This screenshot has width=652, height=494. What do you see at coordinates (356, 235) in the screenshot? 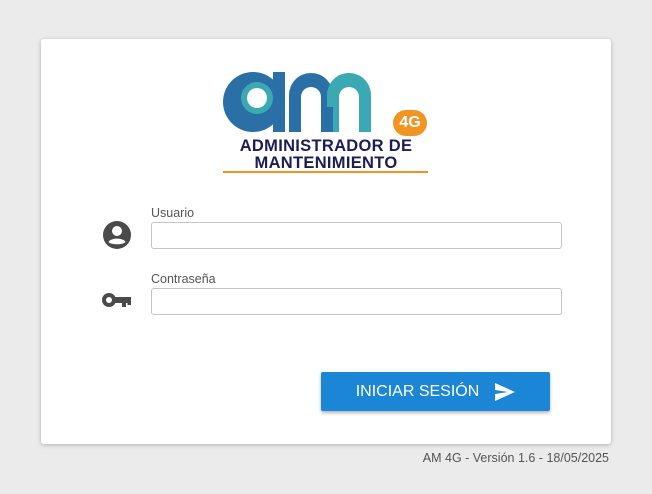
I see `username-input` at bounding box center [356, 235].